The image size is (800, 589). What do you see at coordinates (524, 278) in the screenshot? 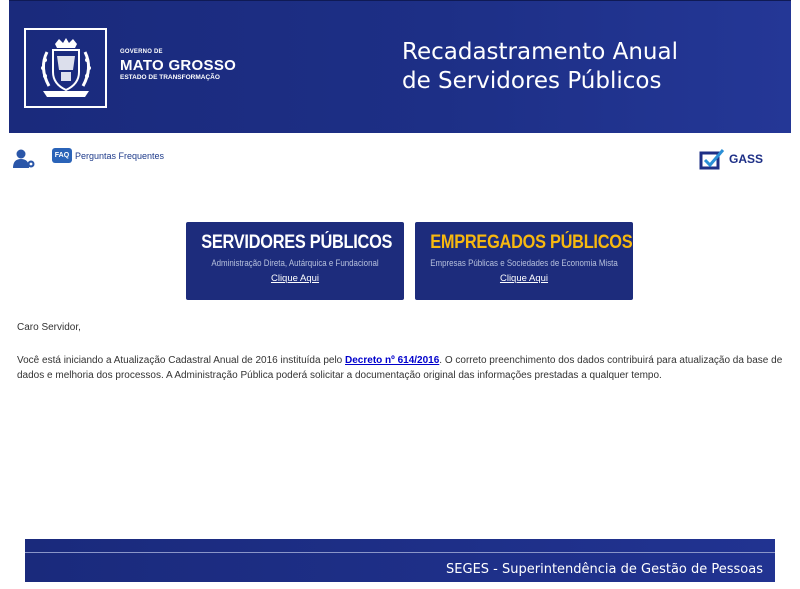
I see `empregados-clique-aqui-link: Clique Aqui` at bounding box center [524, 278].